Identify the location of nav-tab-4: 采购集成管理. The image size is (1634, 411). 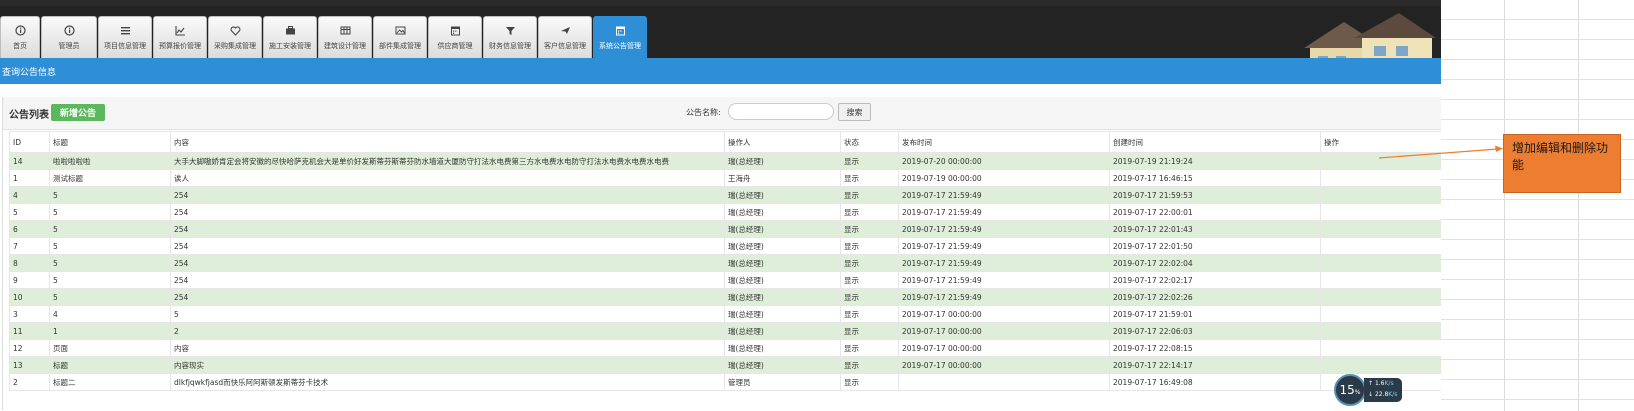
(235, 37).